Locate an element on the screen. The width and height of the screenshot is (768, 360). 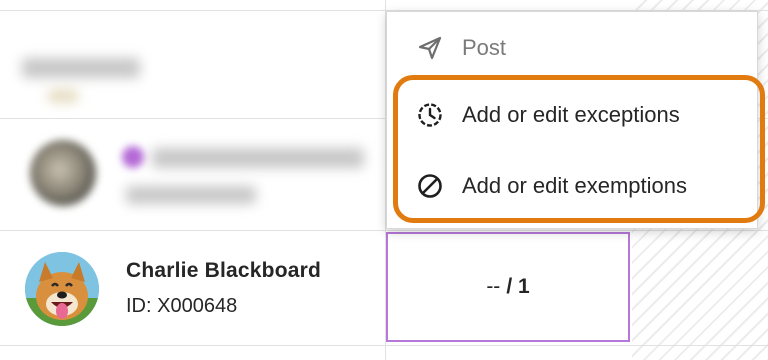
menu-item-post: Post is located at coordinates (572, 48).